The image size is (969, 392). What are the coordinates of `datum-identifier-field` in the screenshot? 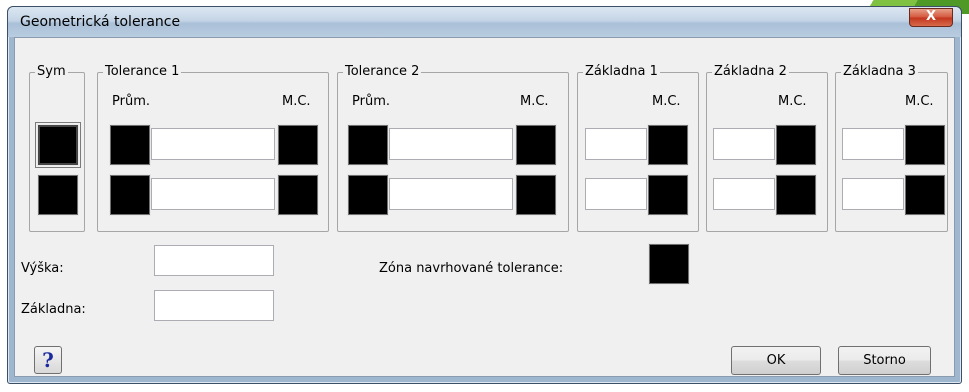 It's located at (214, 305).